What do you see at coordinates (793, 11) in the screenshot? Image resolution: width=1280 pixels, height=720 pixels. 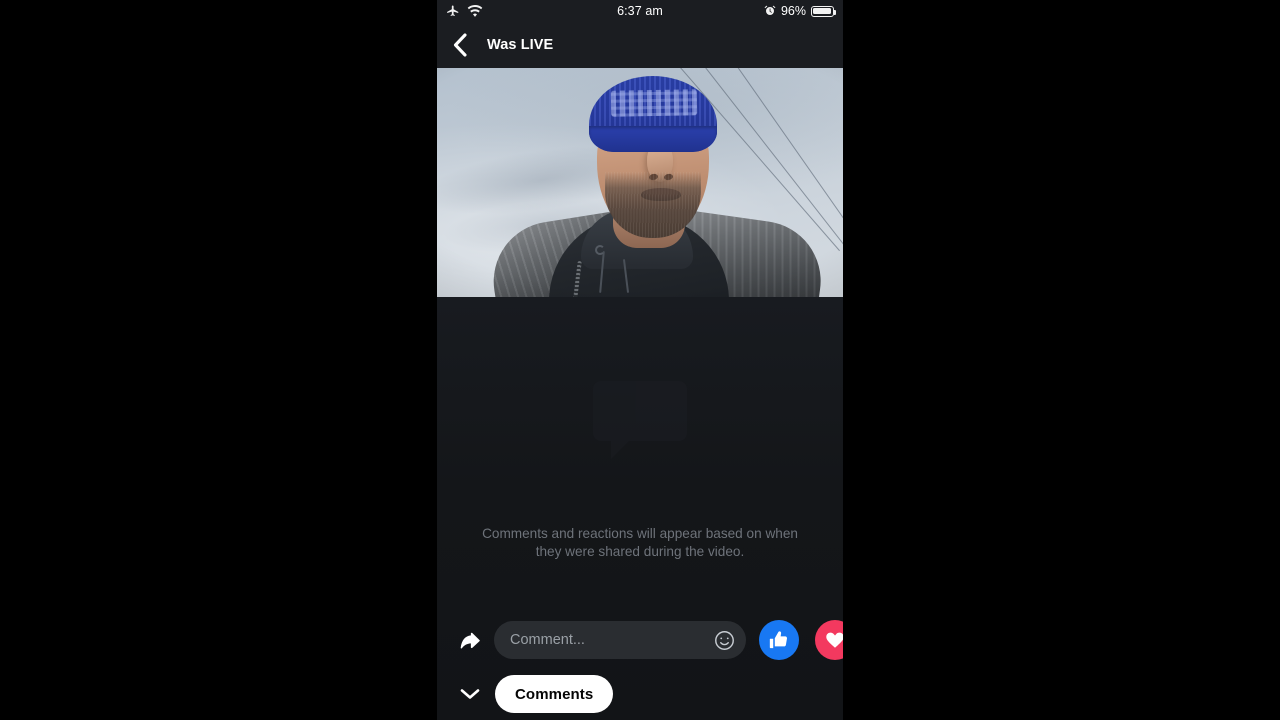 I see `battery-percent-label: 96%` at bounding box center [793, 11].